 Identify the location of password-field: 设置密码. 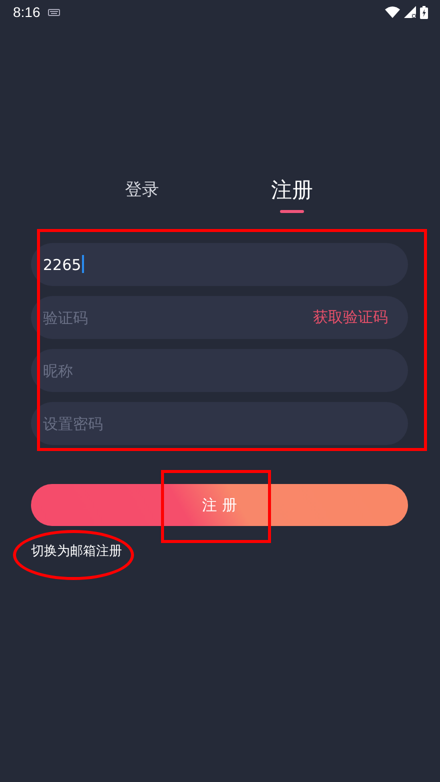
(219, 423).